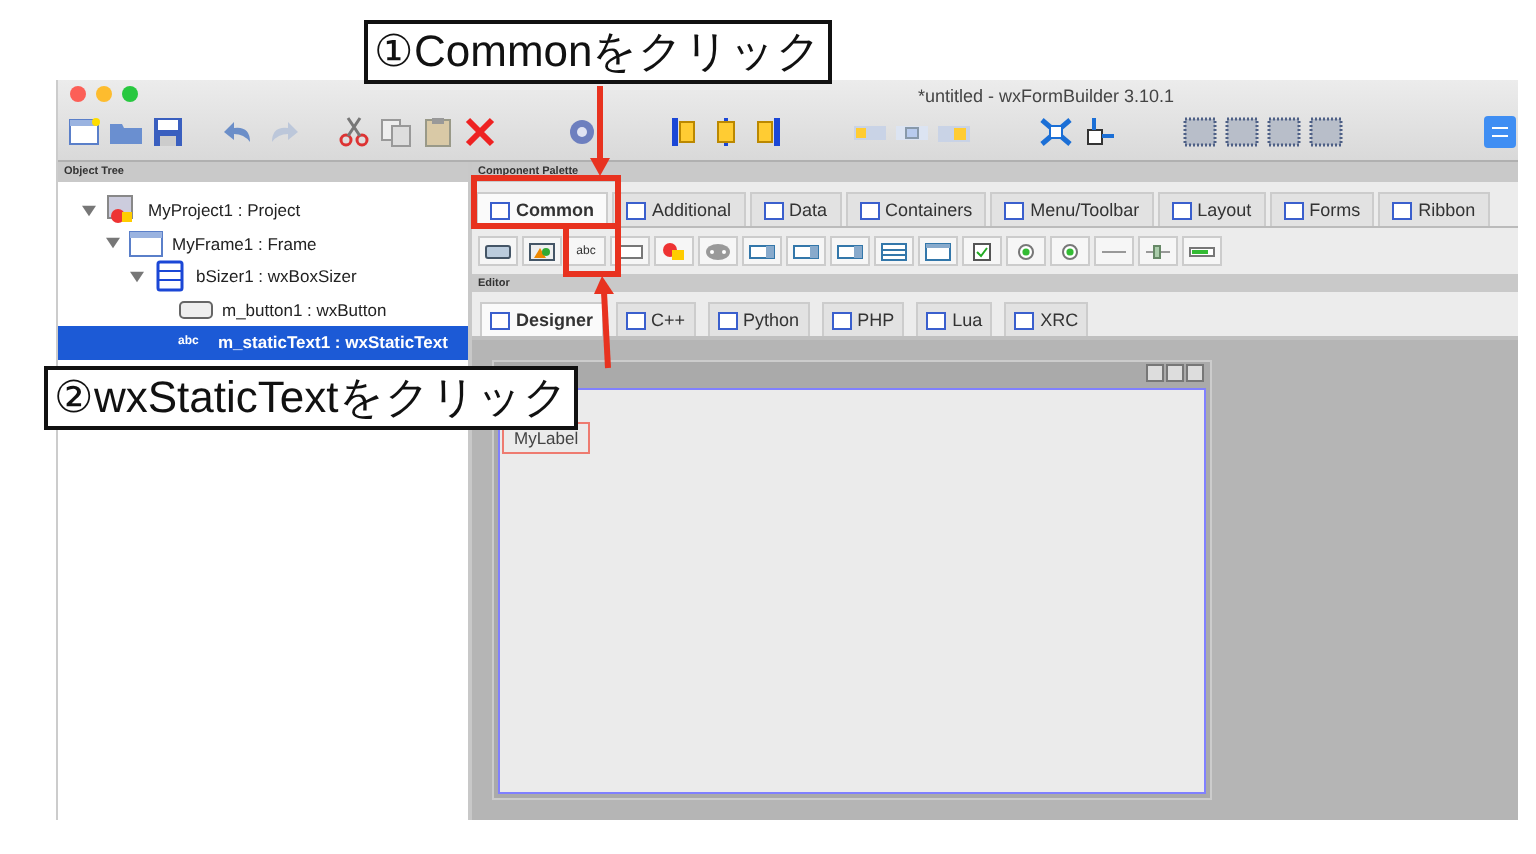 The height and width of the screenshot is (854, 1536). I want to click on slider-icon, so click(1158, 251).